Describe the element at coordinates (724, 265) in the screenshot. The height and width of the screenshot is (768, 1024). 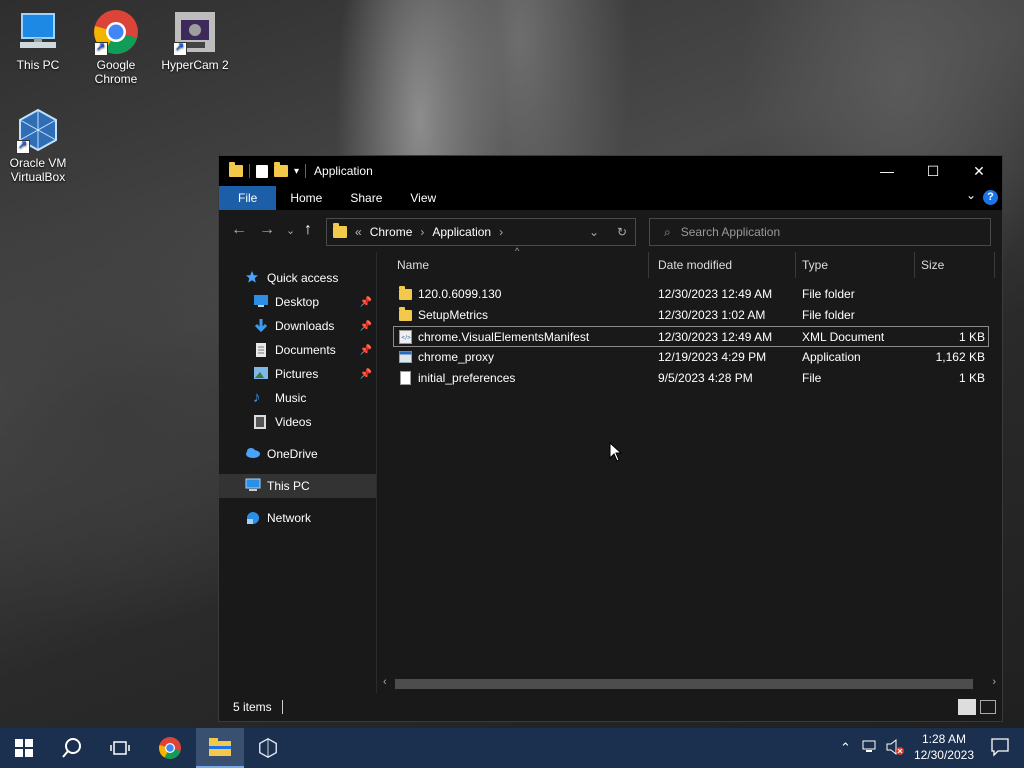
I see `column-header-date-modified: Date modified` at that location.